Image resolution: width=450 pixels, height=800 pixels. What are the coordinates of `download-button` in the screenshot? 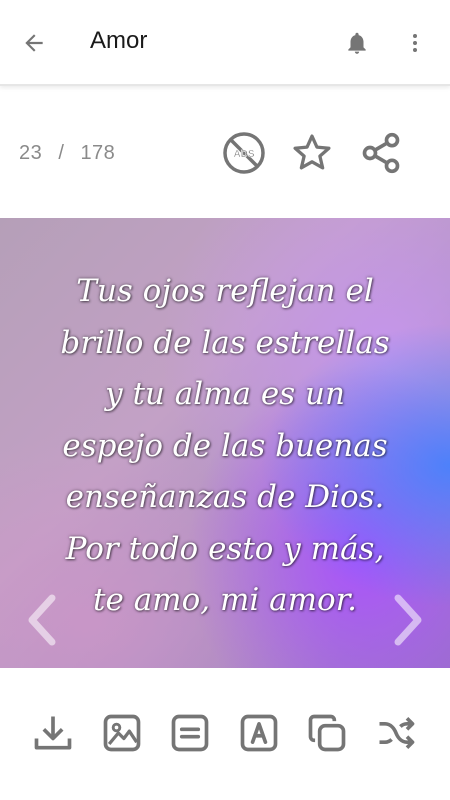 It's located at (53, 733).